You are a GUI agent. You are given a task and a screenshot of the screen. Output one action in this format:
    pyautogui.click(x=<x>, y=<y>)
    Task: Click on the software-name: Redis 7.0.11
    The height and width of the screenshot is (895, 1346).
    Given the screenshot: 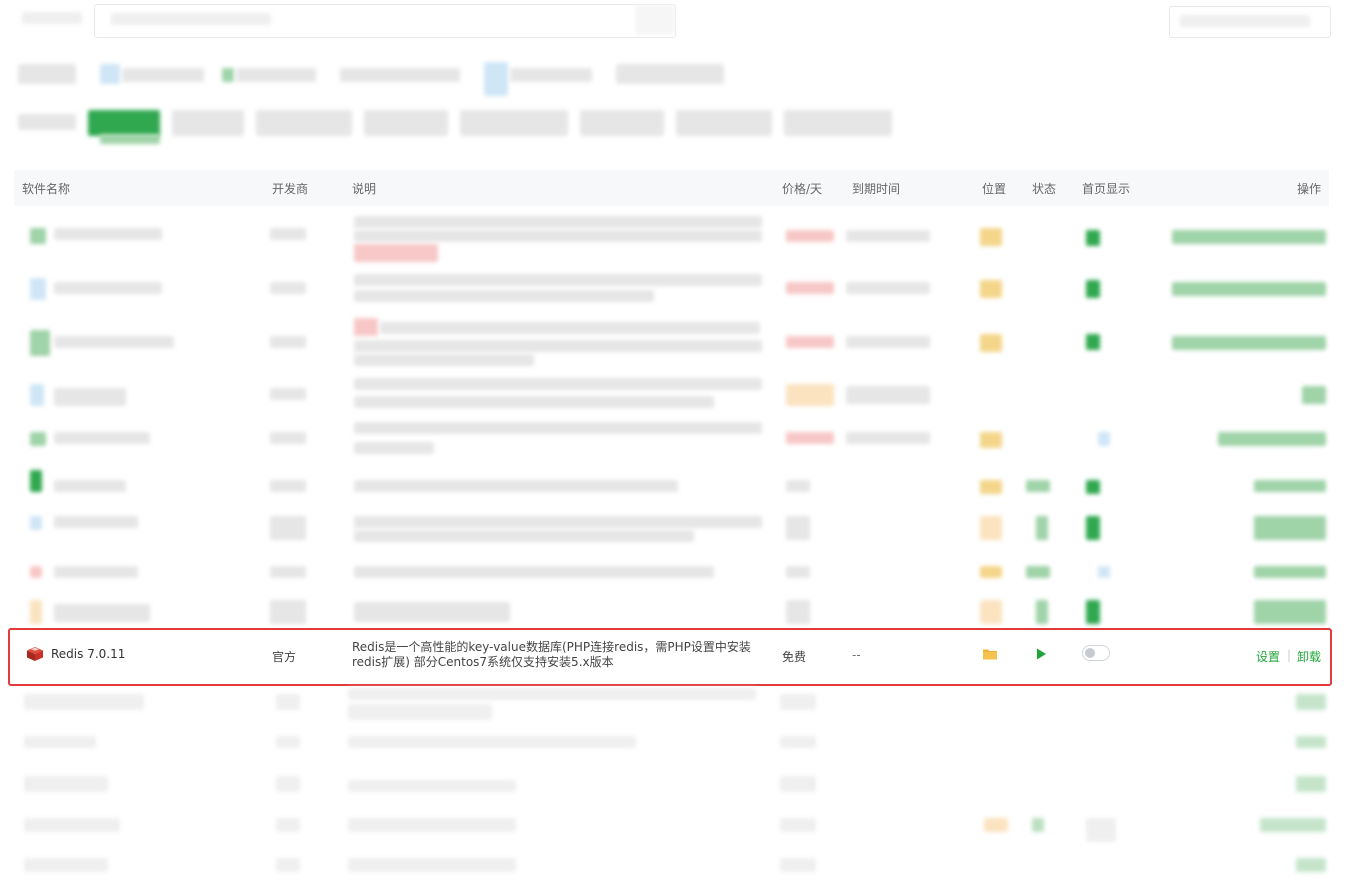 What is the action you would take?
    pyautogui.click(x=88, y=654)
    